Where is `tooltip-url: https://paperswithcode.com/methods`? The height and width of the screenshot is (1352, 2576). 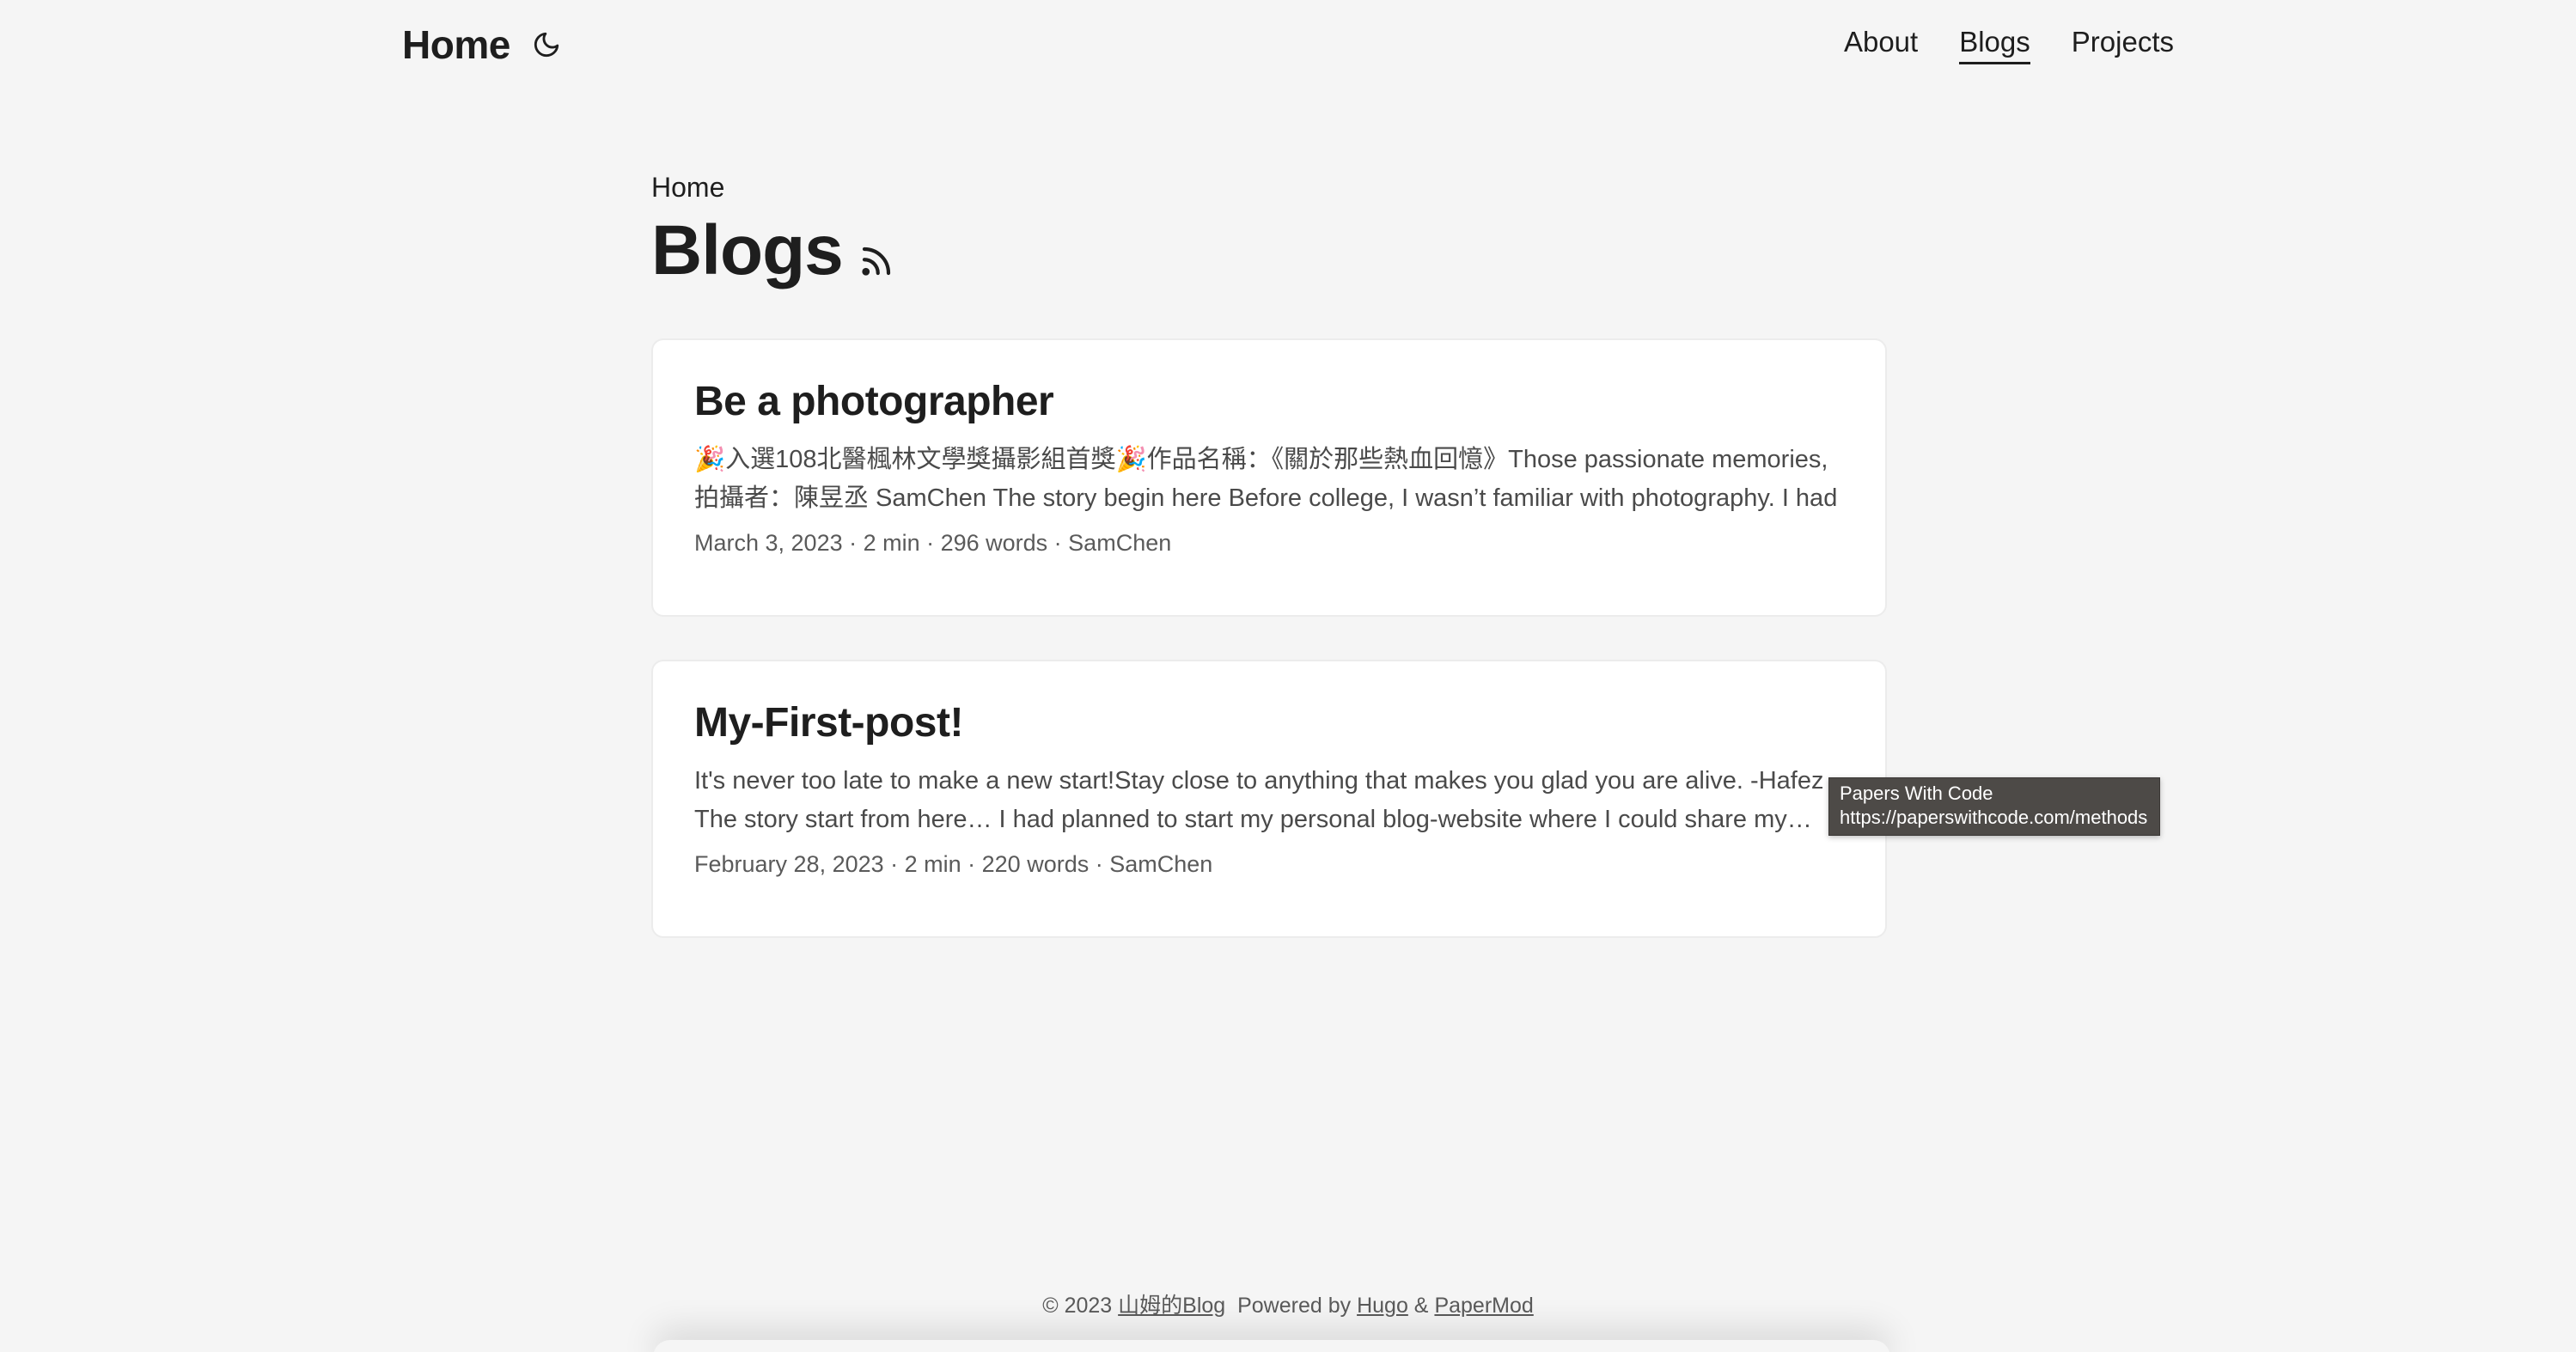 tooltip-url: https://paperswithcode.com/methods is located at coordinates (1994, 817).